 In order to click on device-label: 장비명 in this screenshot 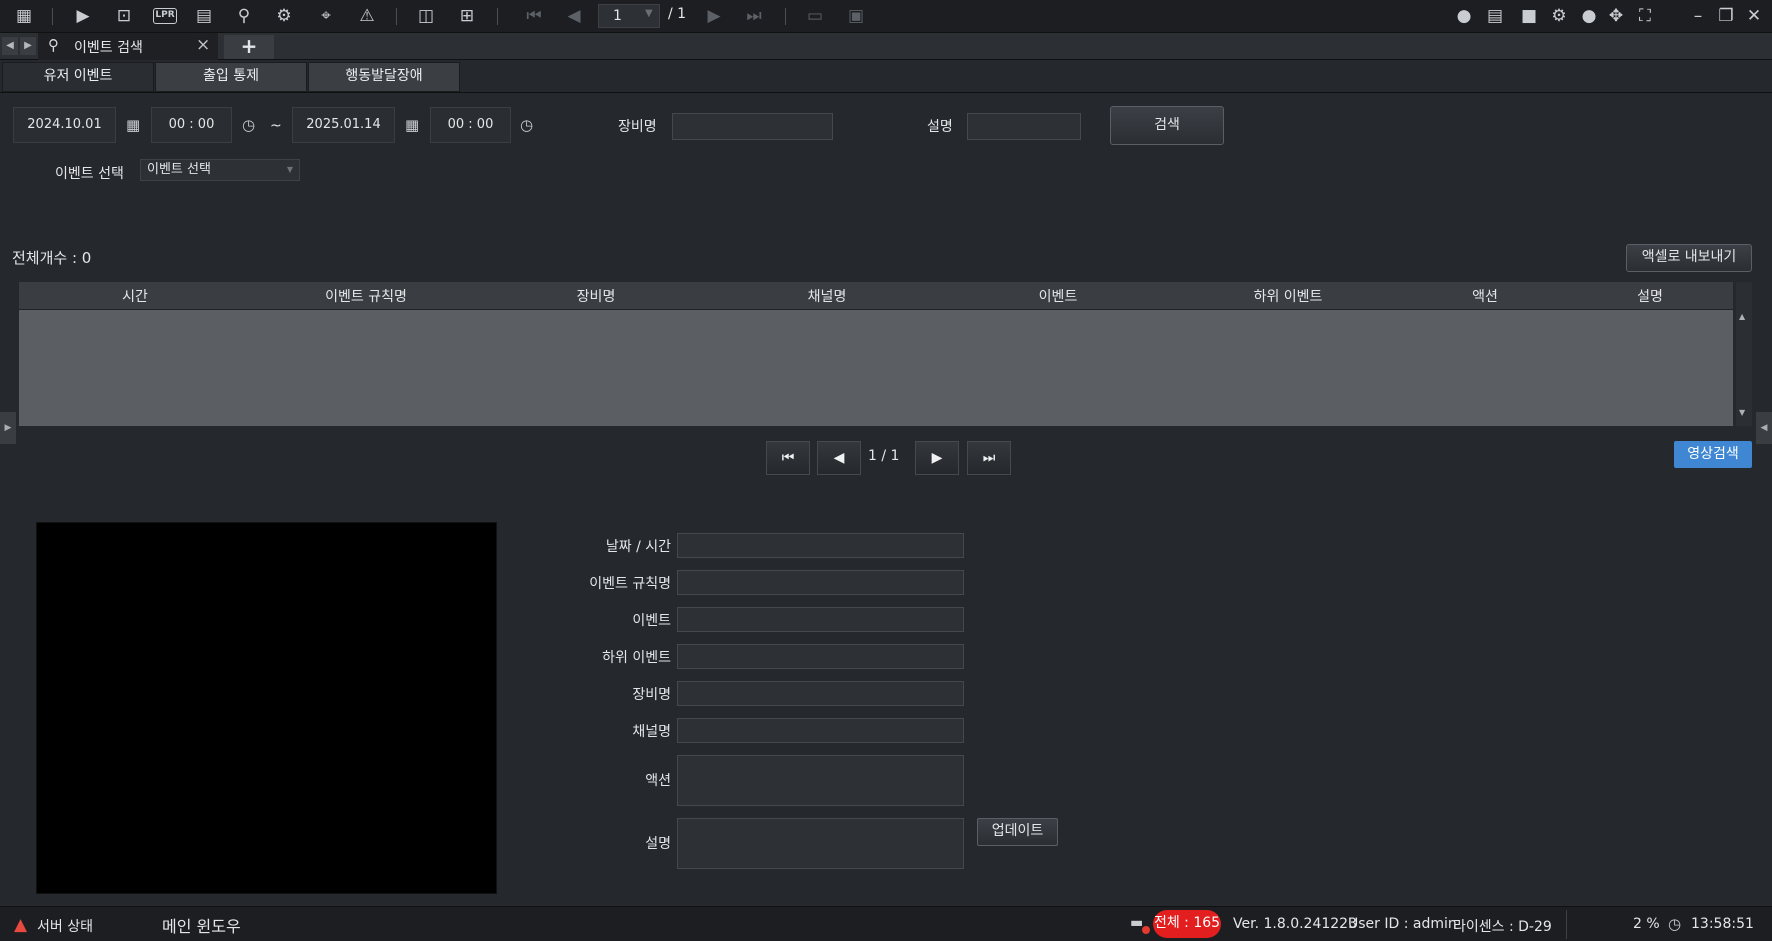, I will do `click(637, 127)`.